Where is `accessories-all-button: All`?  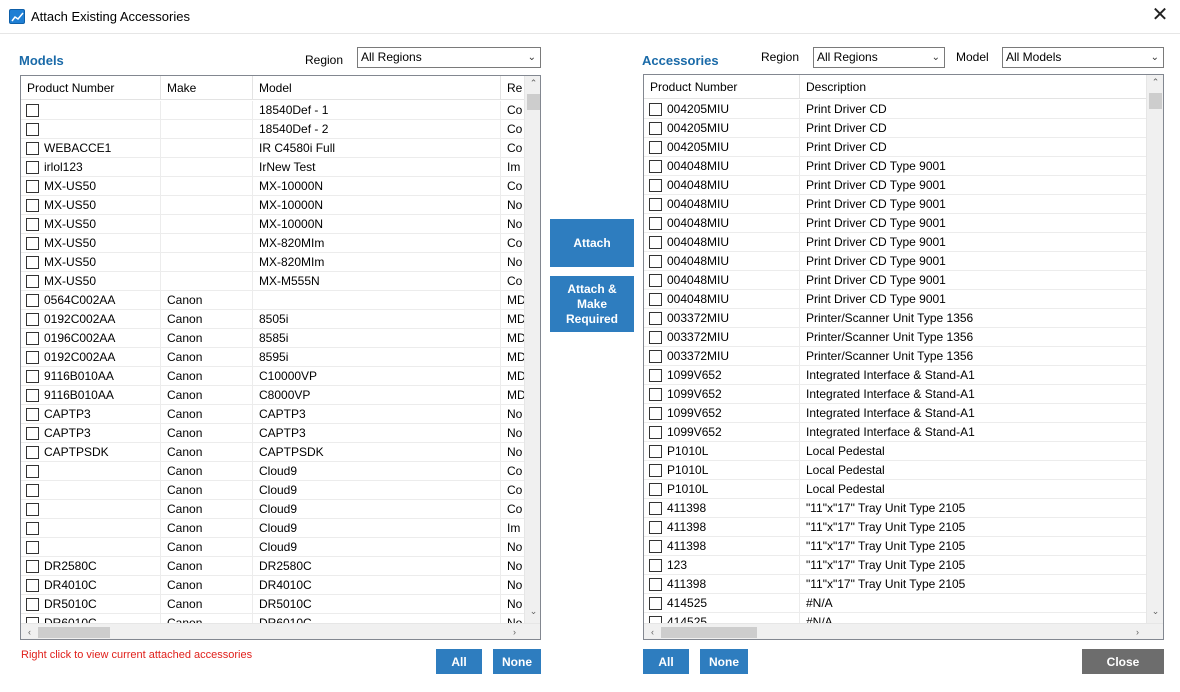 accessories-all-button: All is located at coordinates (666, 661).